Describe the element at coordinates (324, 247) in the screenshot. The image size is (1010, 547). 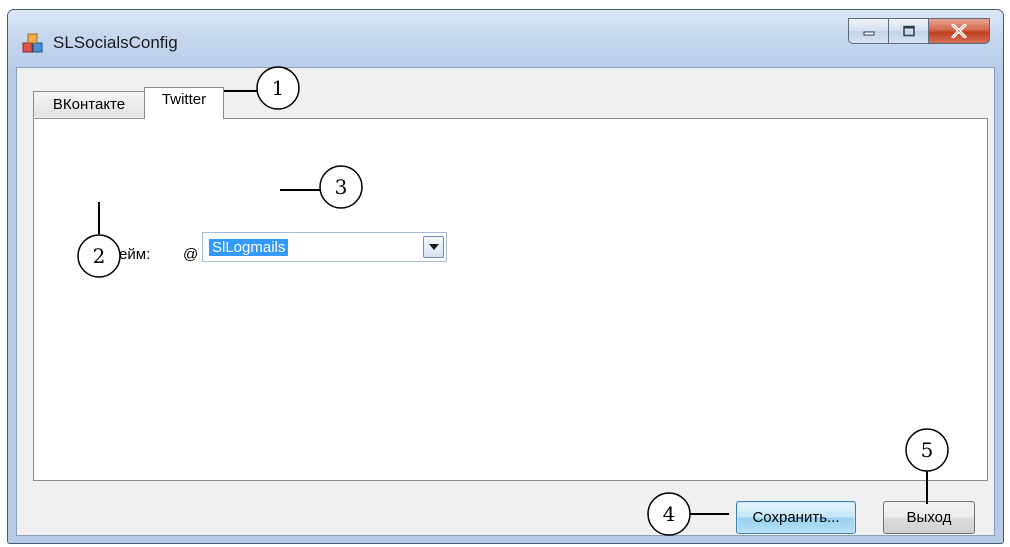
I see `nickname-combobox: SlLogmails` at that location.